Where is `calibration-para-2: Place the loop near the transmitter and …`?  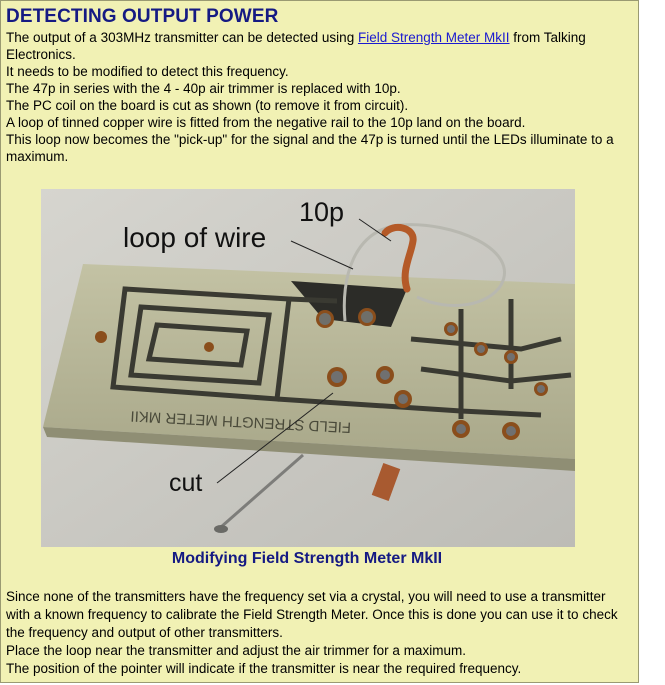 calibration-para-2: Place the loop near the transmitter and … is located at coordinates (236, 650).